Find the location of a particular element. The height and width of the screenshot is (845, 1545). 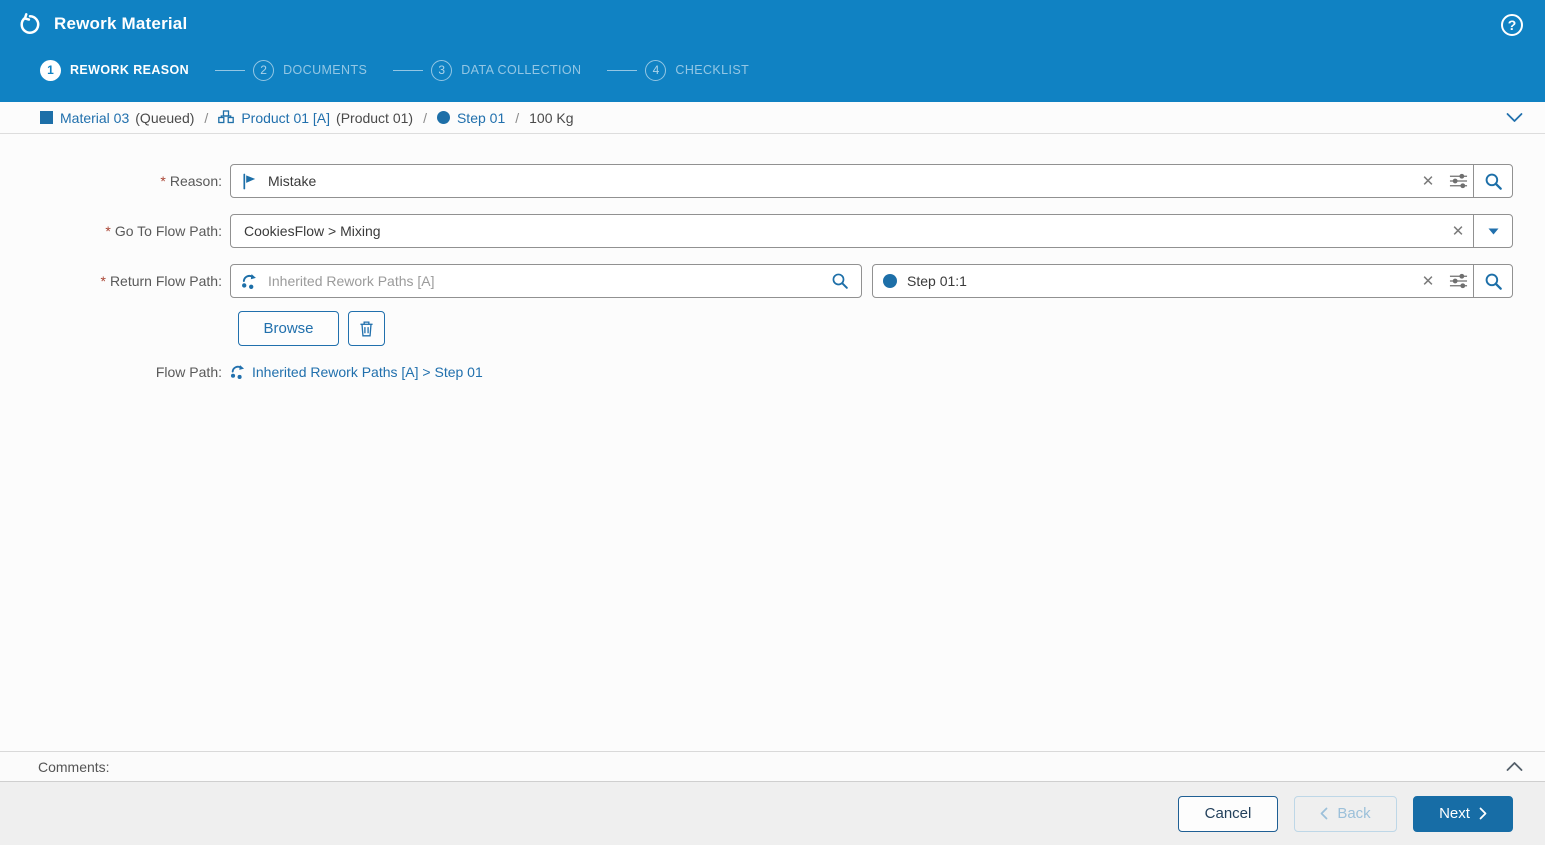

return-flow-path-flow-input: Inherited Rework Paths [A] is located at coordinates (546, 281).